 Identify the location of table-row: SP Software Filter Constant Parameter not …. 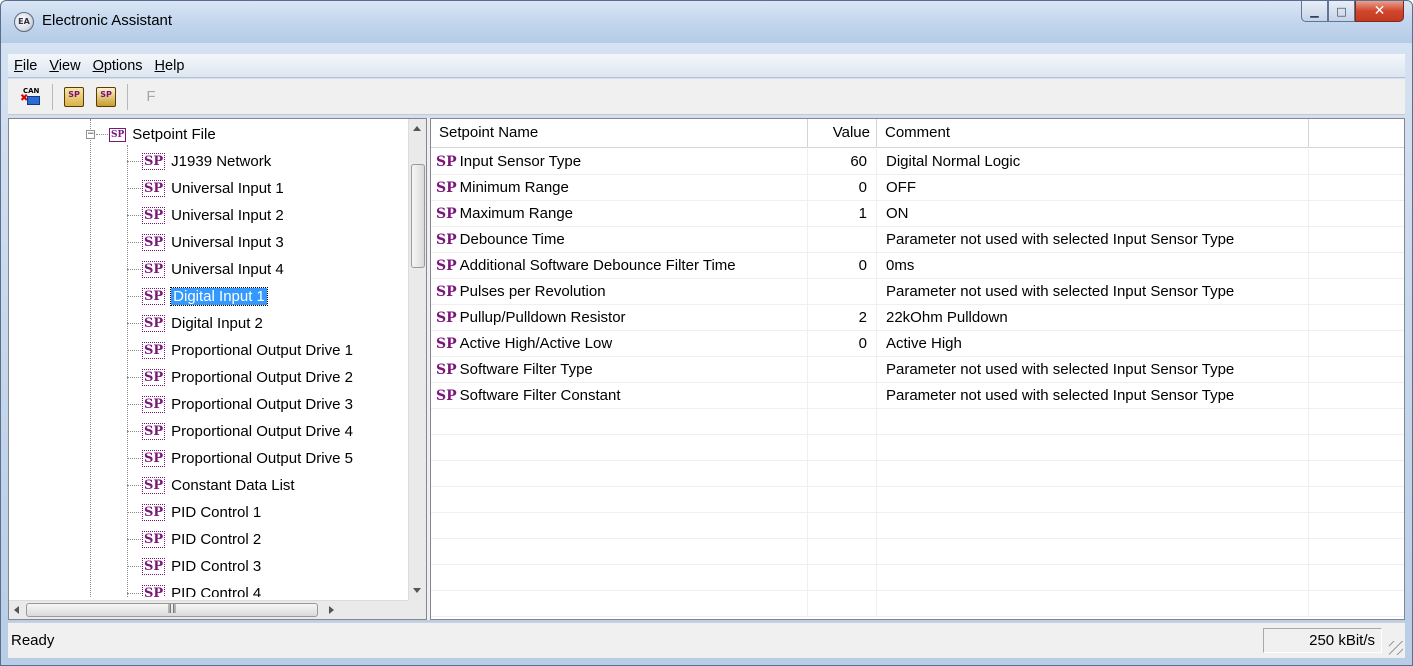
(917, 396).